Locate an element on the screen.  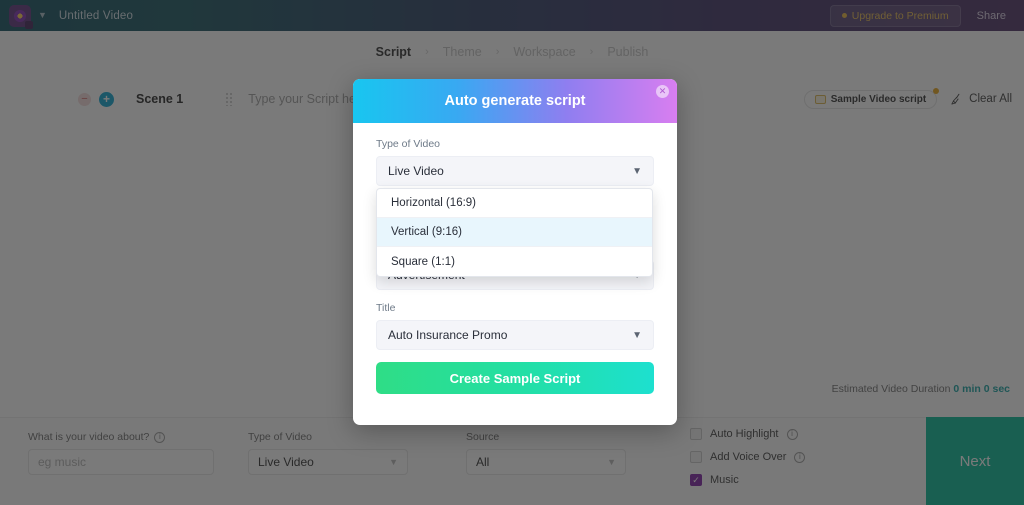
modal-title-select: Auto Insurance Promo ▼ is located at coordinates (515, 335).